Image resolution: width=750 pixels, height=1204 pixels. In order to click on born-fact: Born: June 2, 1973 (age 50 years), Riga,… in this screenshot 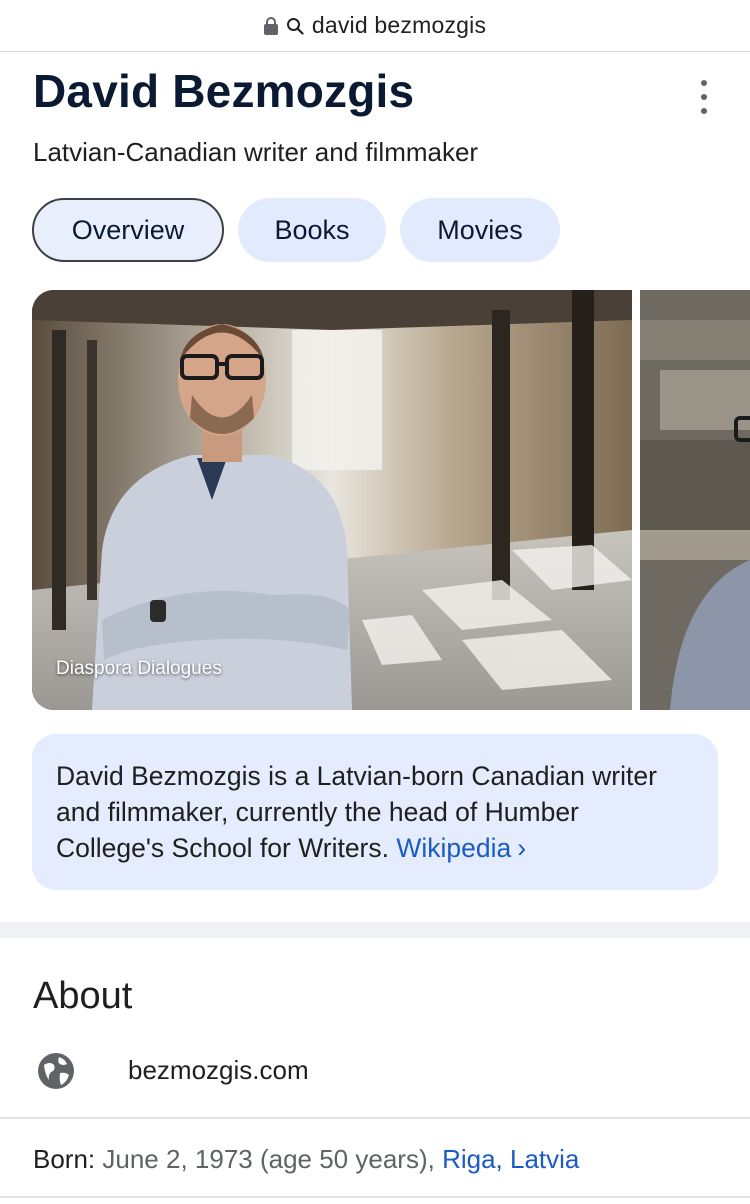, I will do `click(306, 1159)`.